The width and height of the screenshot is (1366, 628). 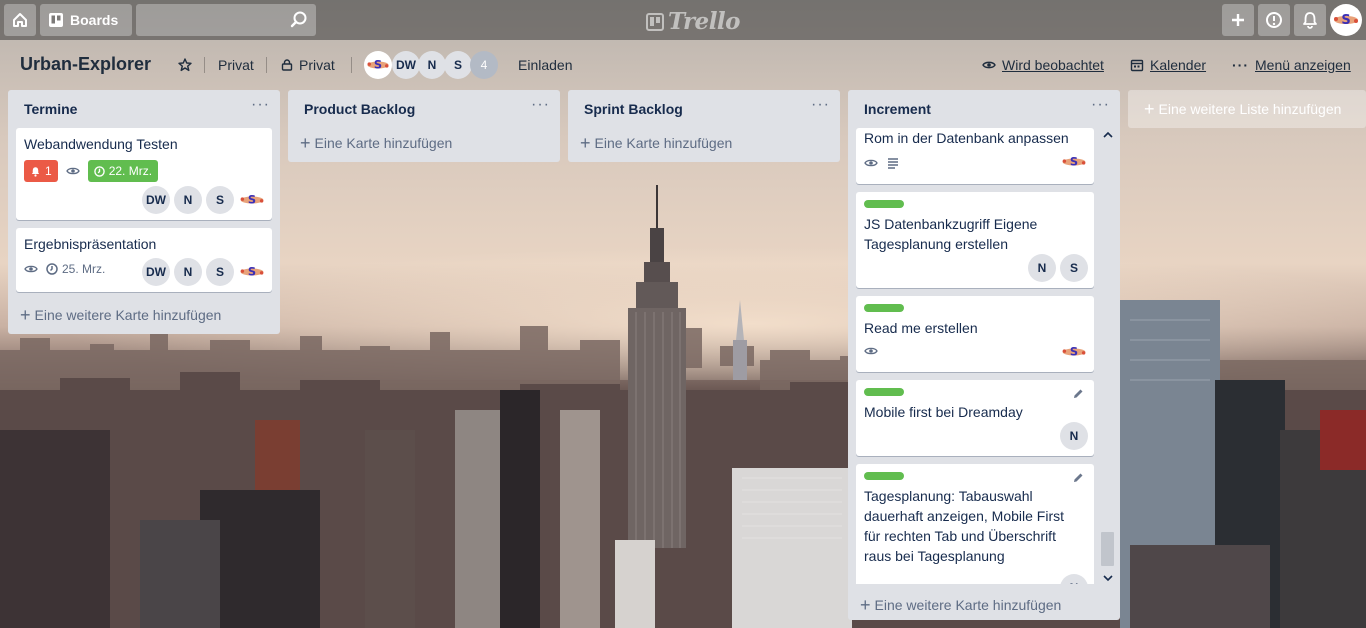 What do you see at coordinates (1107, 549) in the screenshot?
I see `scrollbar-thumb` at bounding box center [1107, 549].